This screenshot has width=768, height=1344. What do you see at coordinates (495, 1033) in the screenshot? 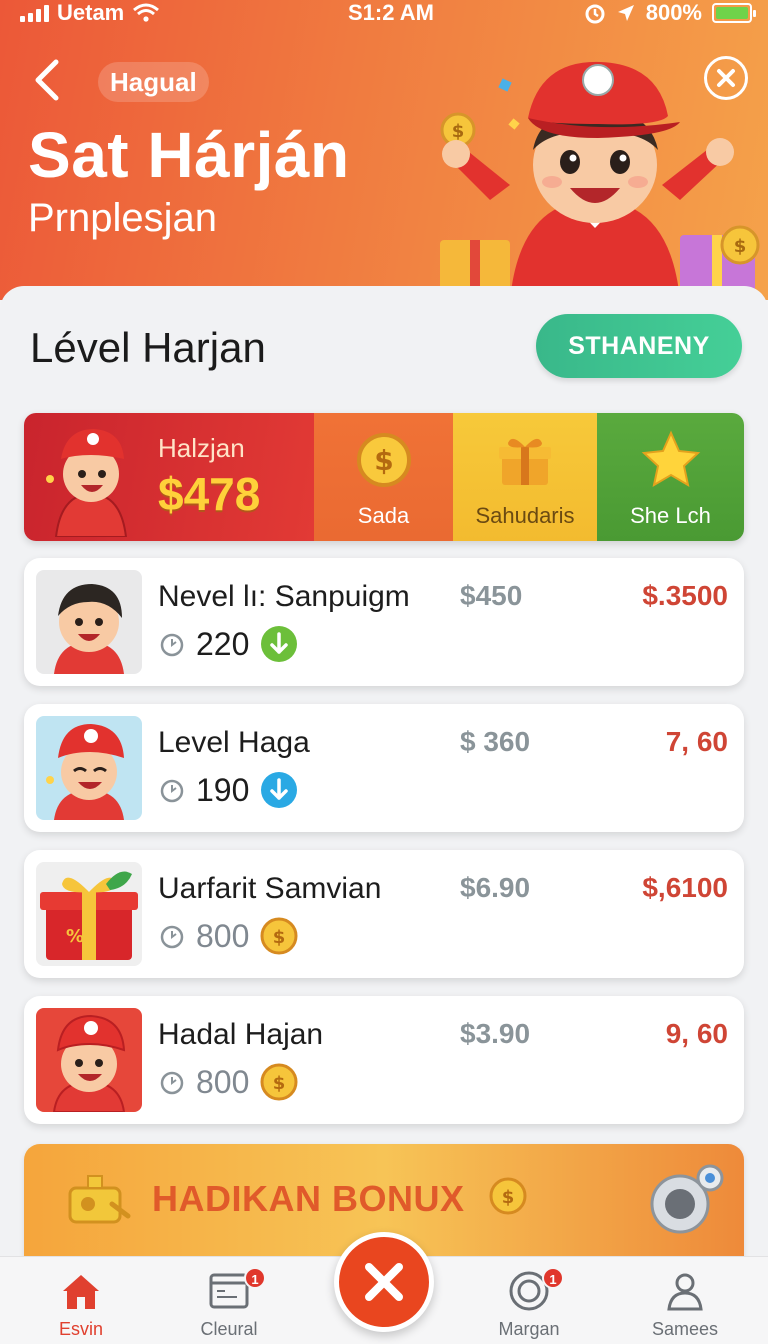
I see `item-price: $3.90` at bounding box center [495, 1033].